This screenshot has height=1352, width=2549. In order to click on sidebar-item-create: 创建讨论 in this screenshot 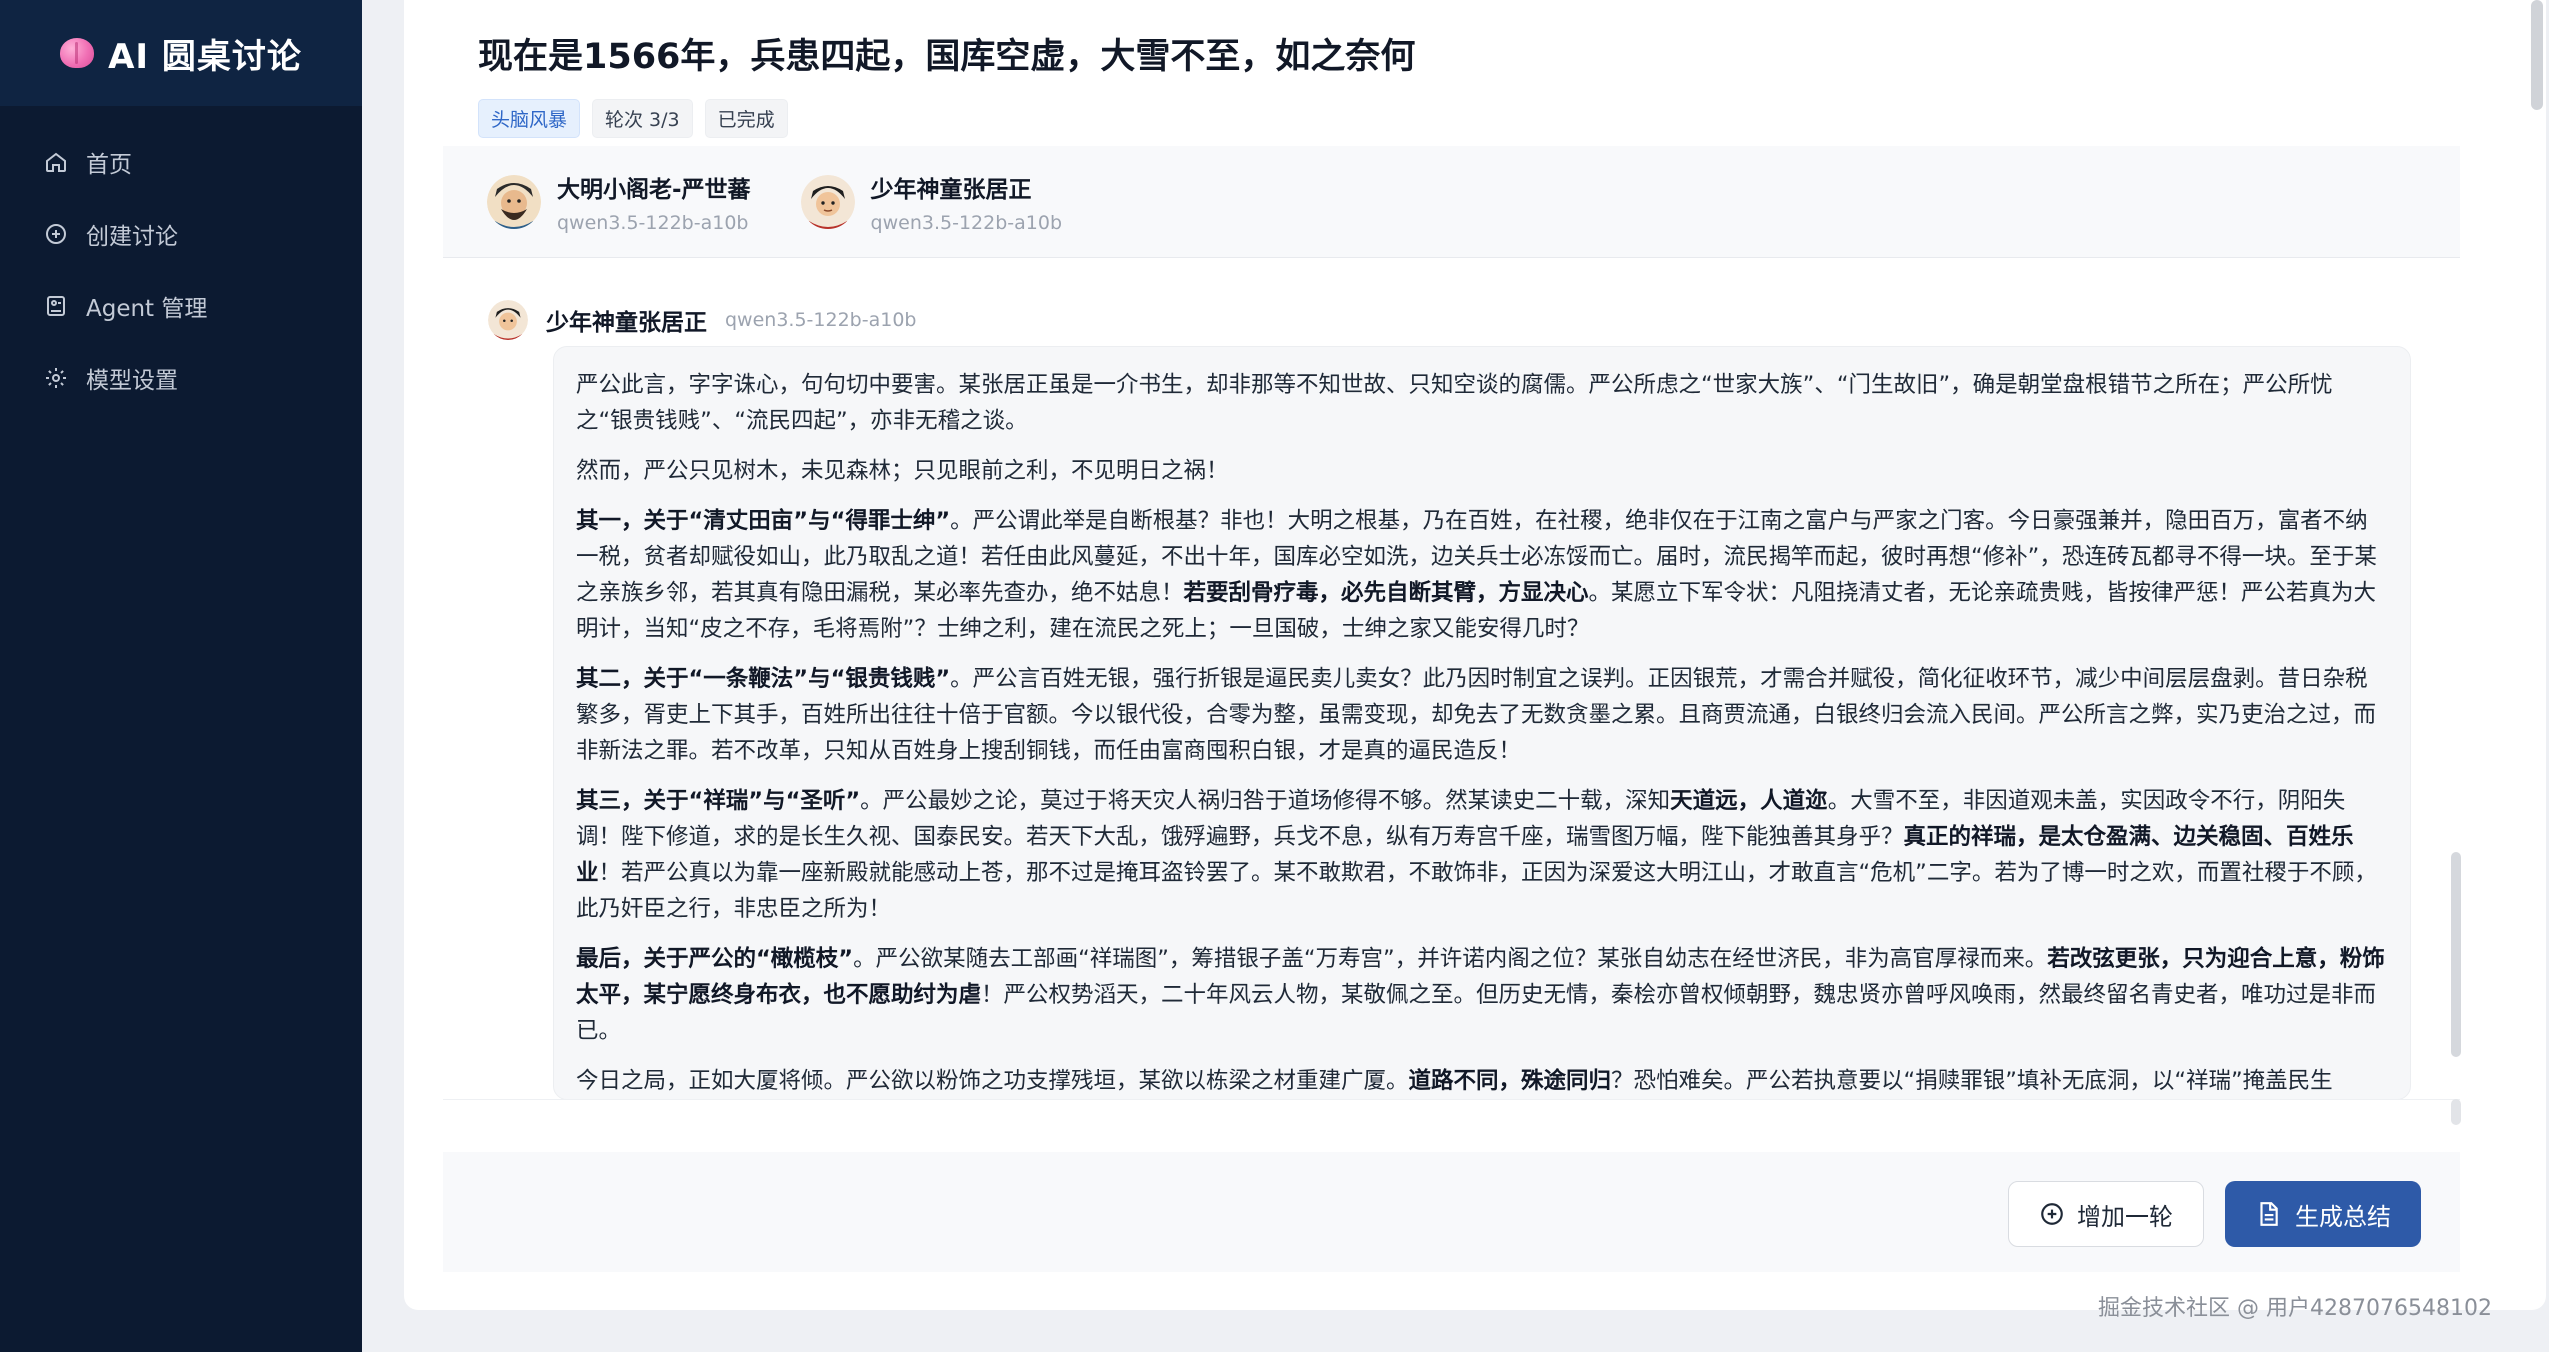, I will do `click(181, 234)`.